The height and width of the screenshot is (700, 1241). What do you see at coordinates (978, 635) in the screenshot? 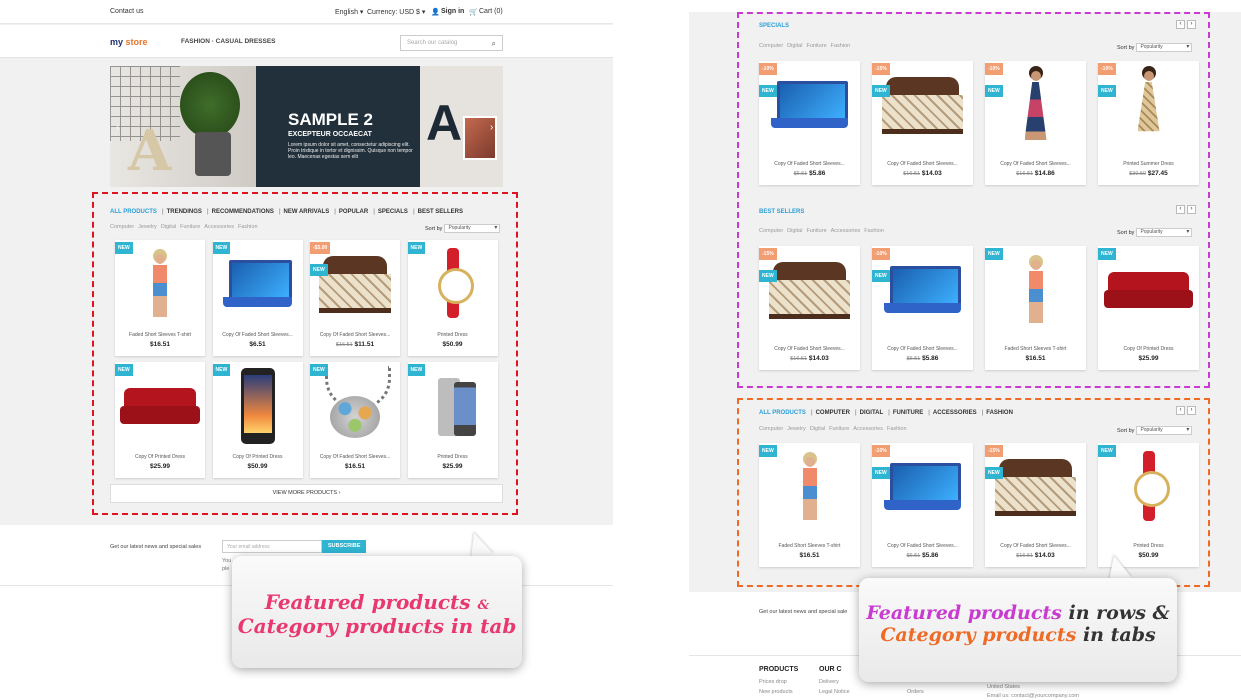
I see `bubble-line-2a: Category products` at bounding box center [978, 635].